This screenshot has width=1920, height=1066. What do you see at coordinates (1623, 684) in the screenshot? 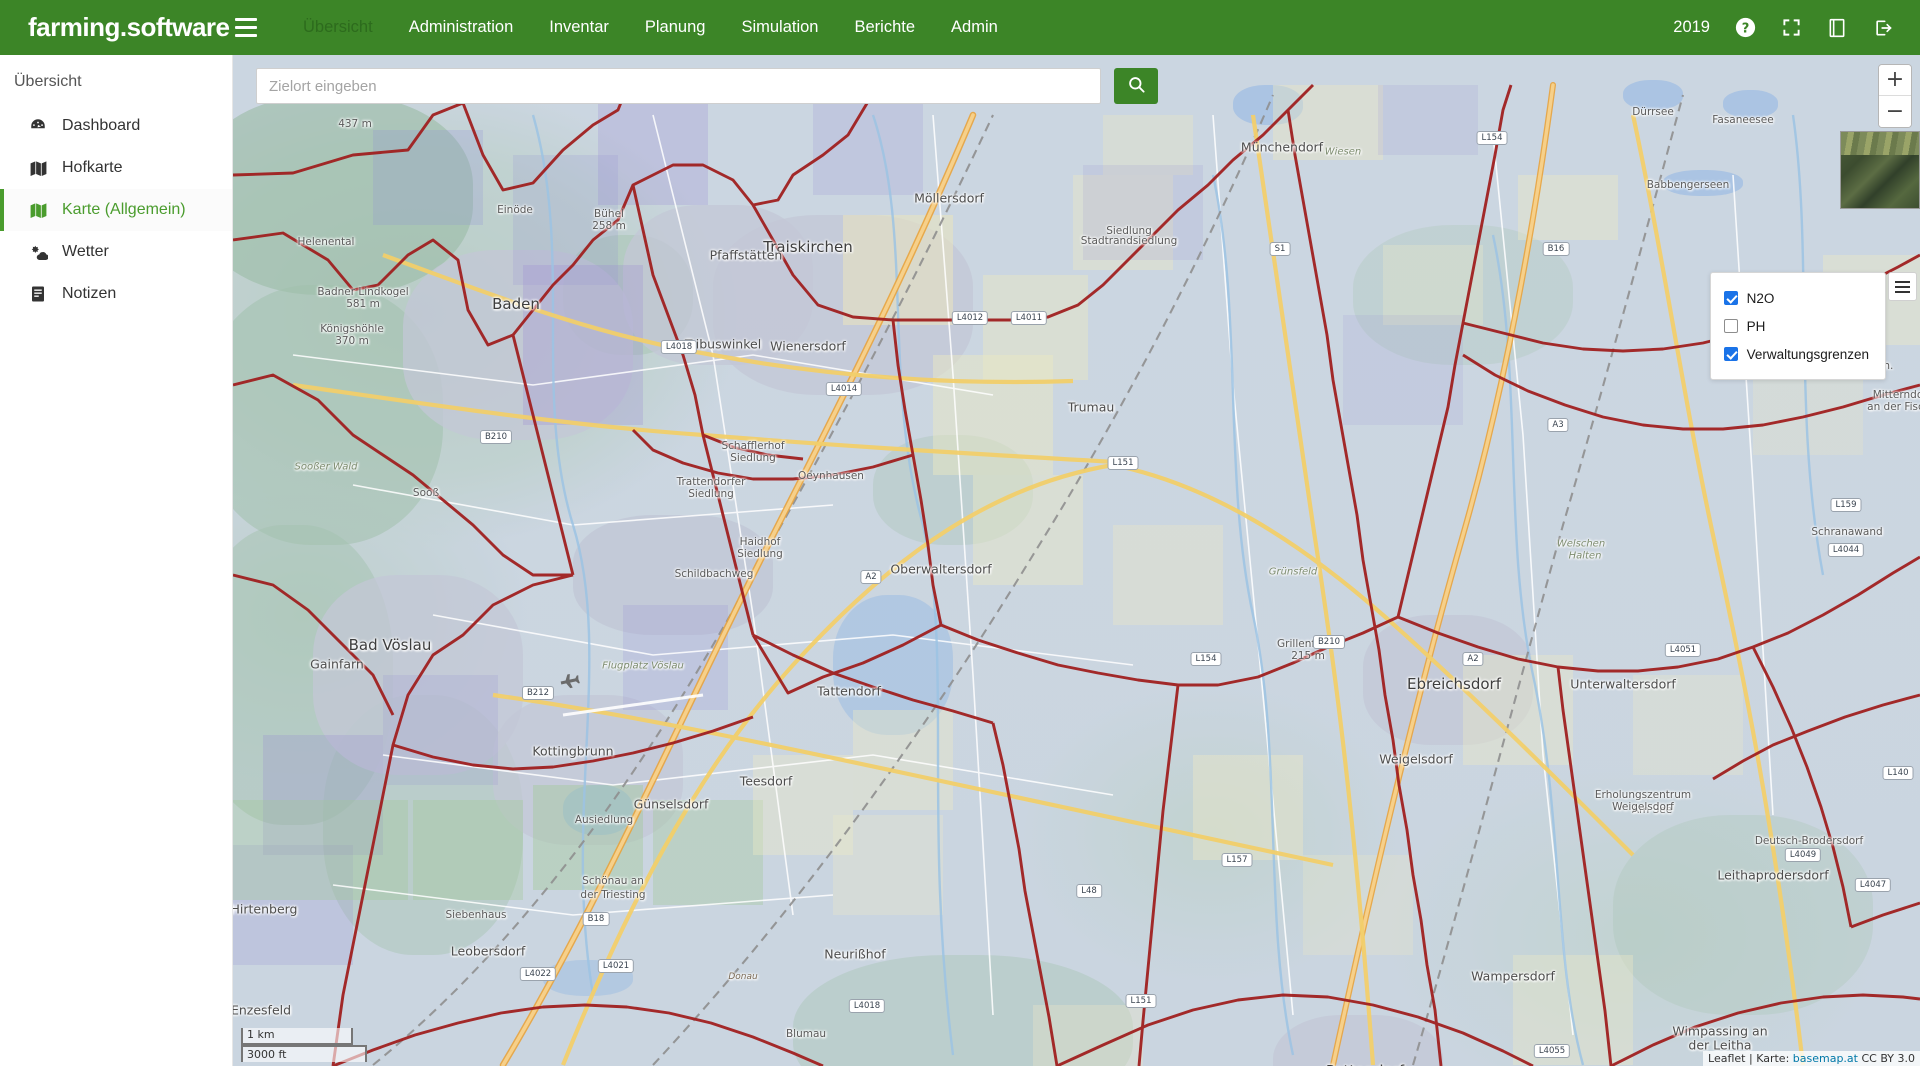
I see `map-place-label: Unterwaltersdorf` at bounding box center [1623, 684].